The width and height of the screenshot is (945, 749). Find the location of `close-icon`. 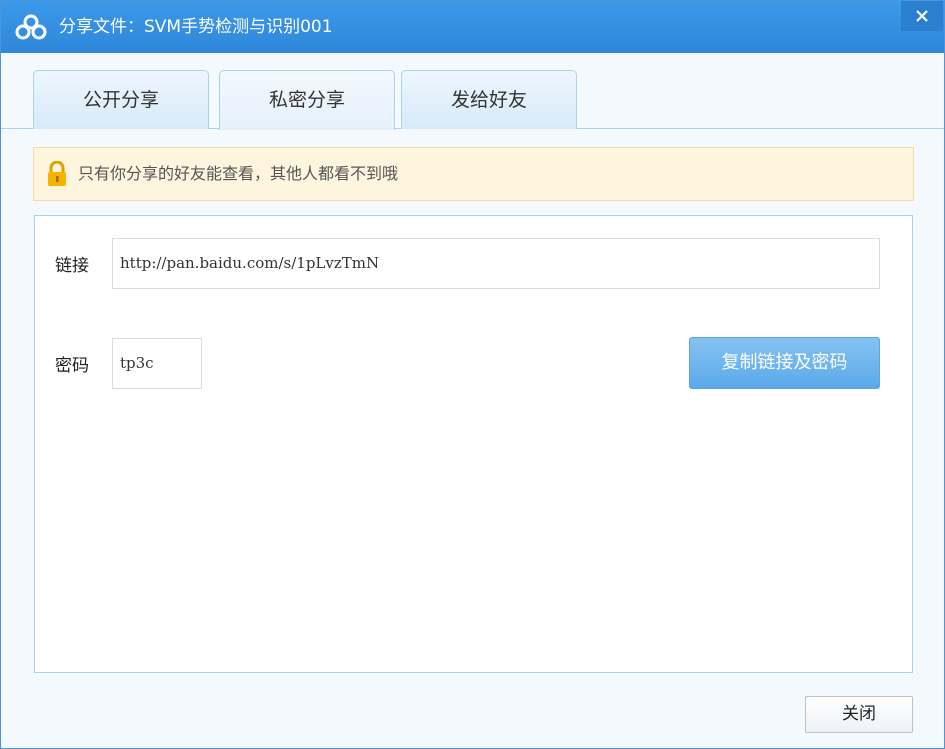

close-icon is located at coordinates (922, 16).